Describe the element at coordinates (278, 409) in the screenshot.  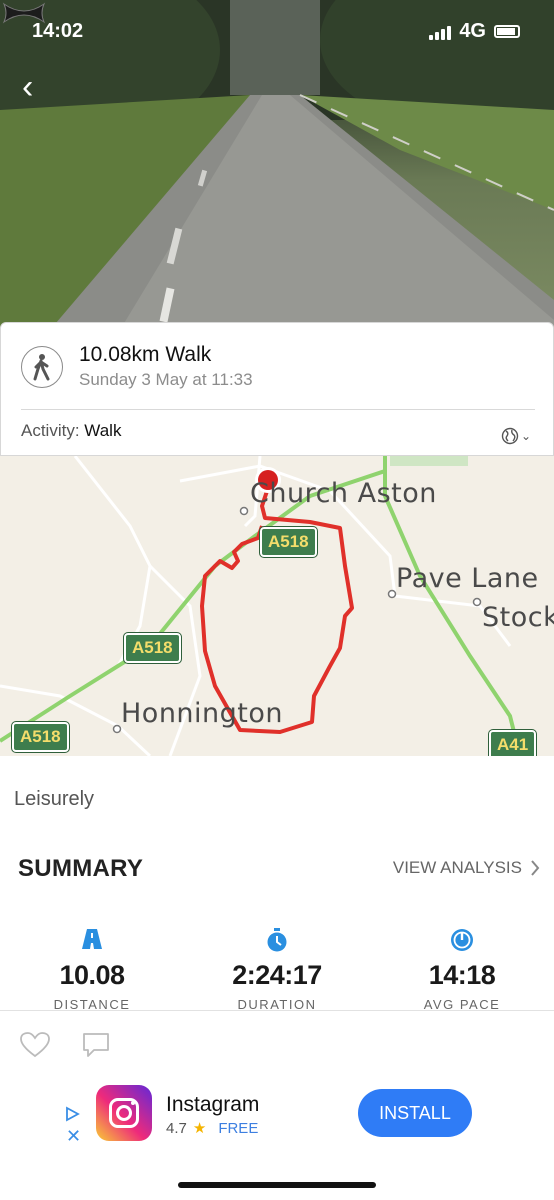
I see `card-divider` at that location.